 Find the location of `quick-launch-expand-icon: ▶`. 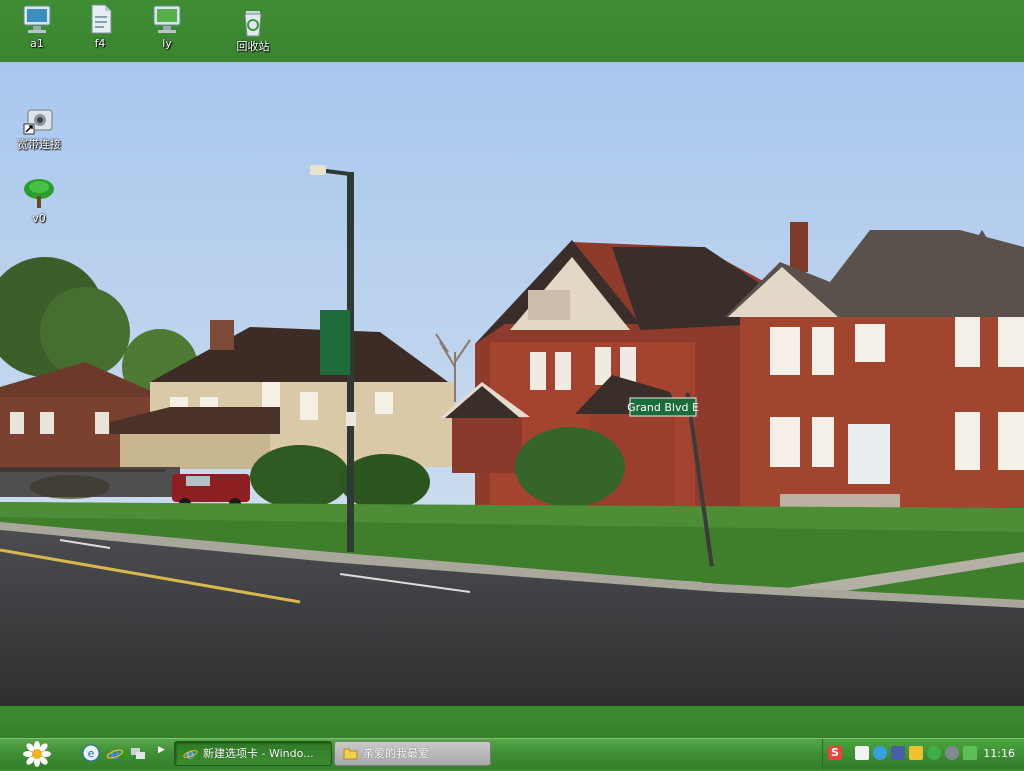

quick-launch-expand-icon: ▶ is located at coordinates (161, 750).